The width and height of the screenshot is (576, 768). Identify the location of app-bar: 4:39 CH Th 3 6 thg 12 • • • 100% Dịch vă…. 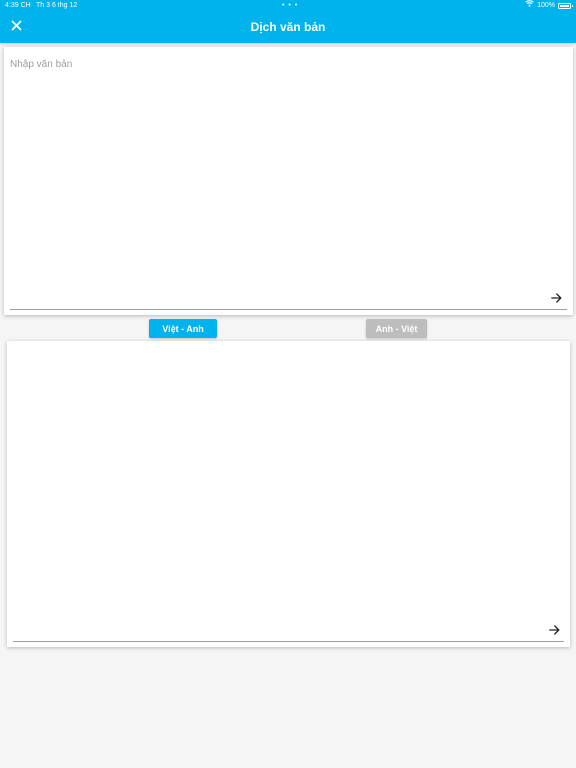
(288, 21).